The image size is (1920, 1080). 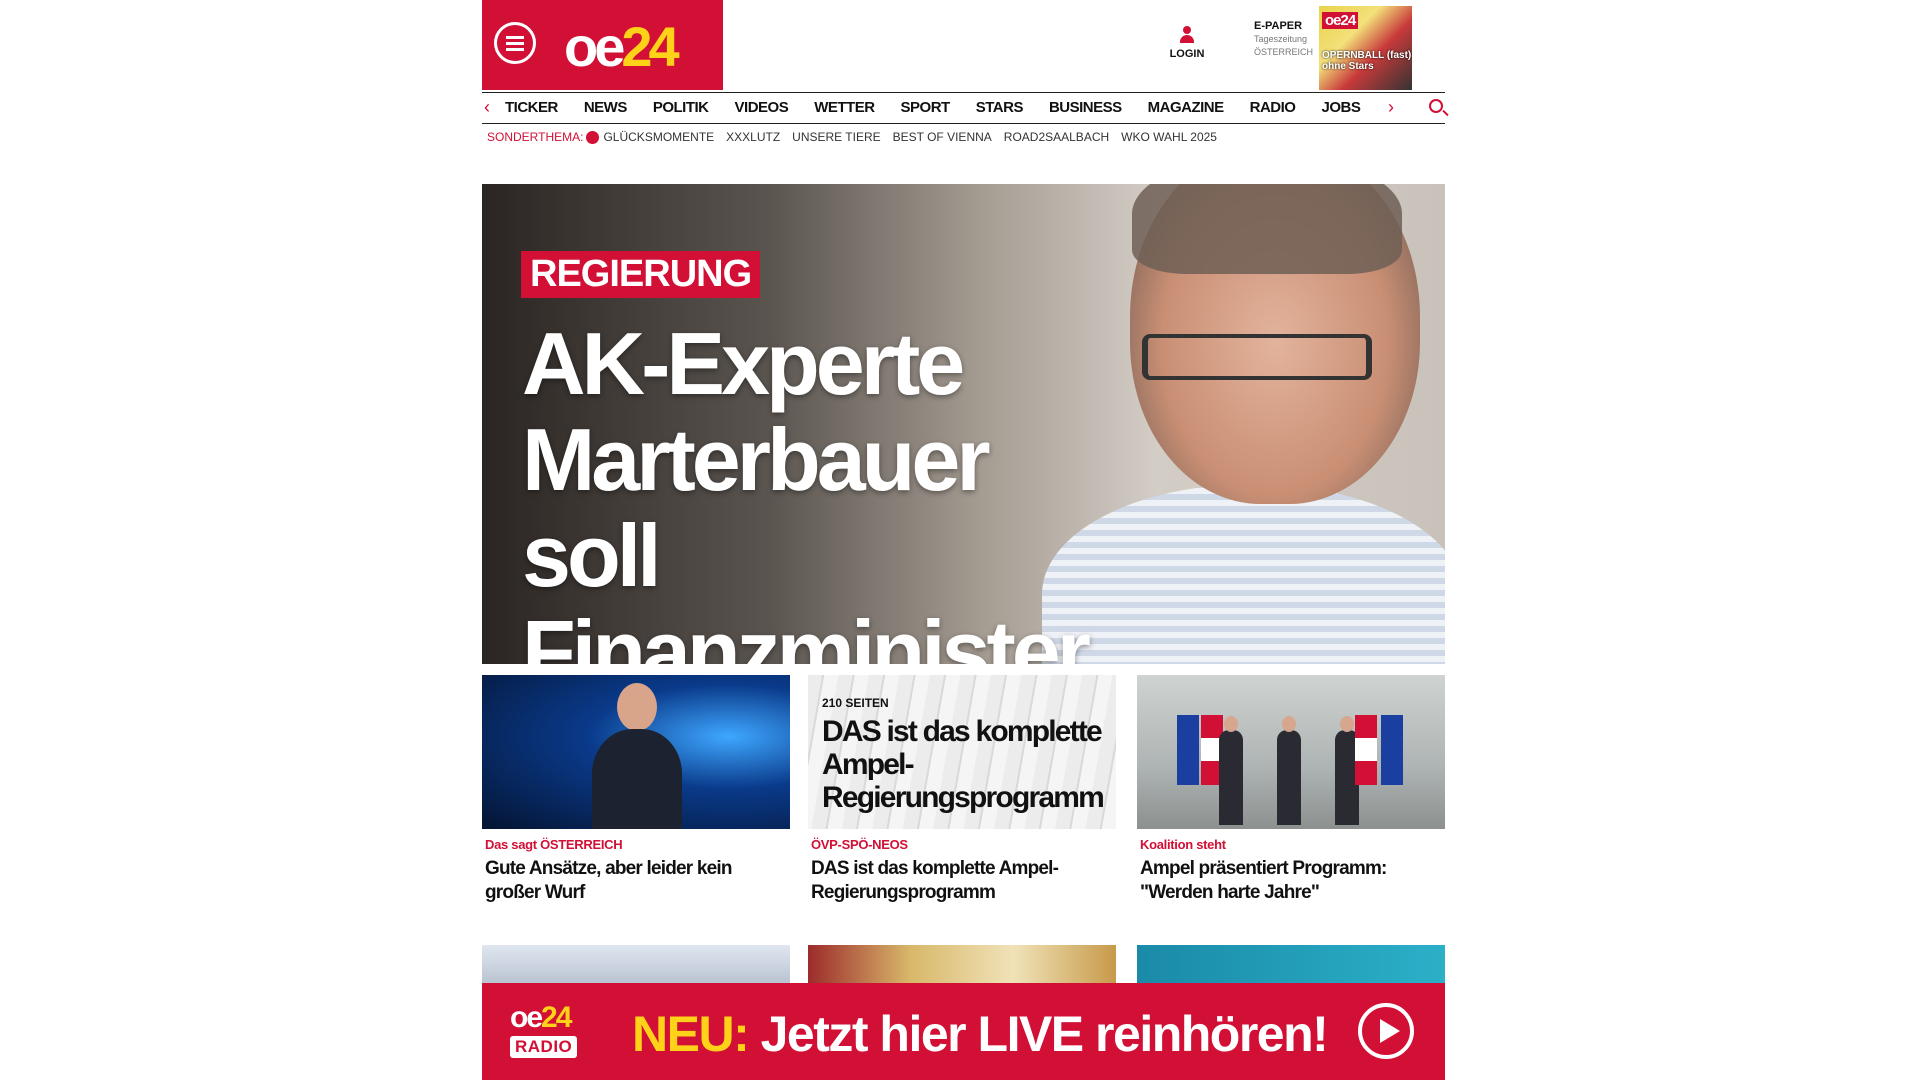 I want to click on subnav-item-road2saalbach: ROAD2SAALBACH, so click(x=1056, y=137).